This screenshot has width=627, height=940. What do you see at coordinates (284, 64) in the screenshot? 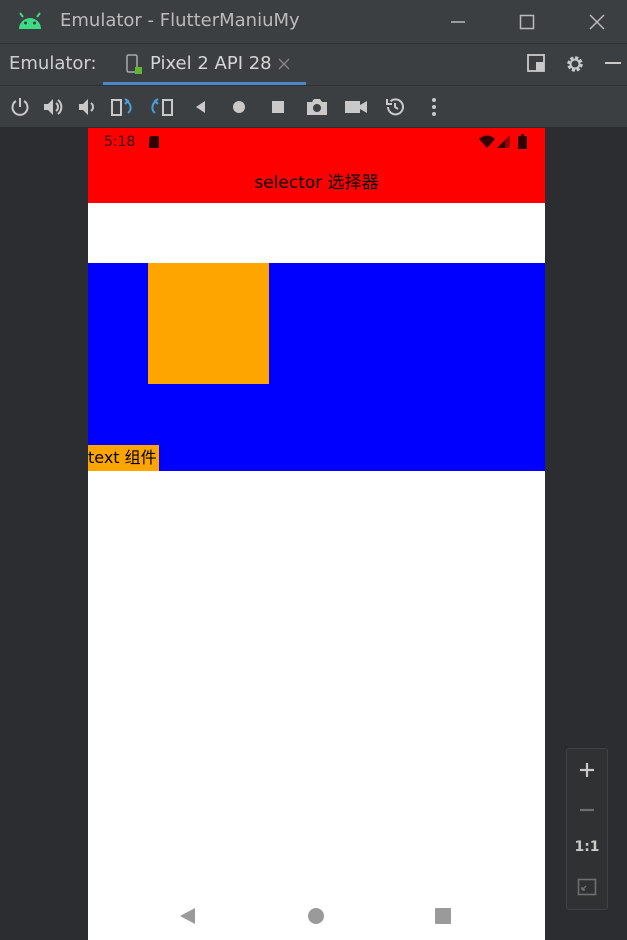
I see `tab-close-icon` at bounding box center [284, 64].